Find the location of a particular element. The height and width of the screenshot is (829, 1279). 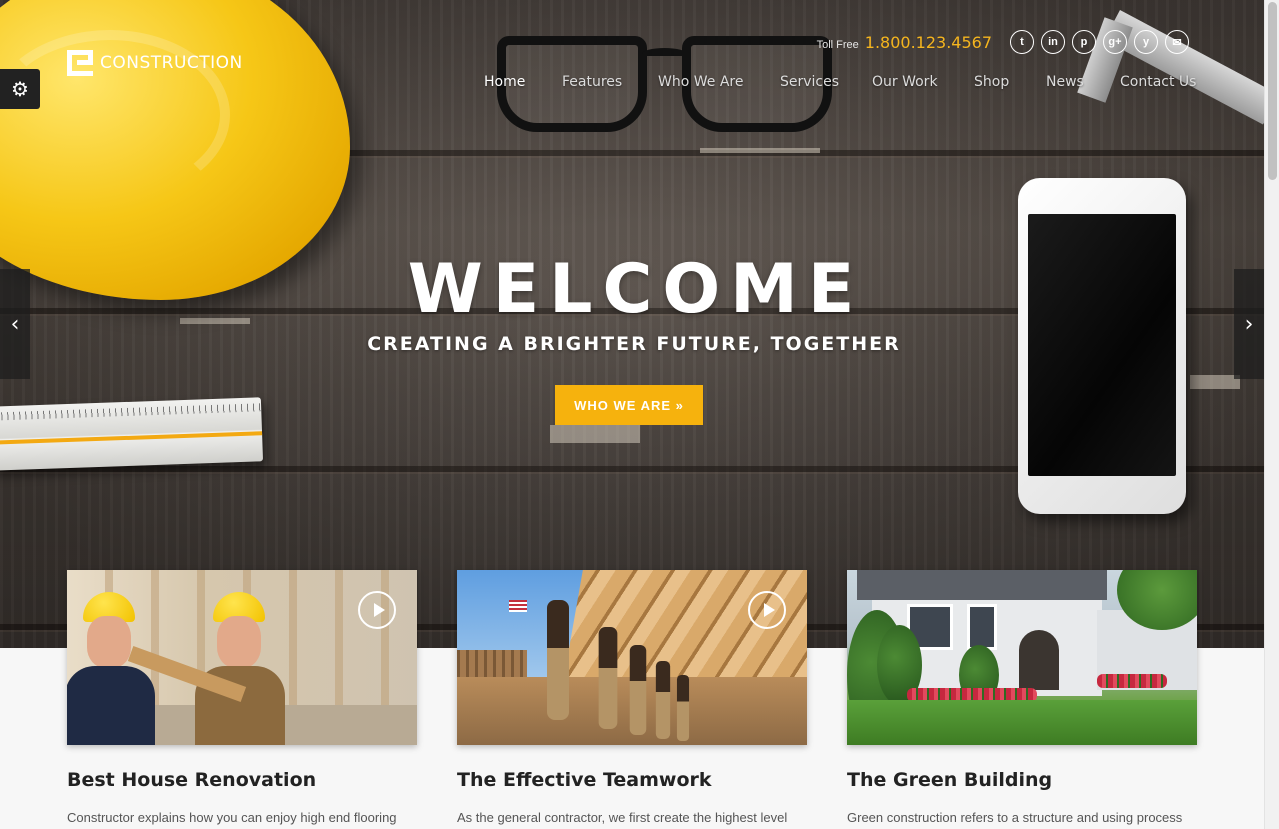

scale-ruler-image is located at coordinates (132, 434).